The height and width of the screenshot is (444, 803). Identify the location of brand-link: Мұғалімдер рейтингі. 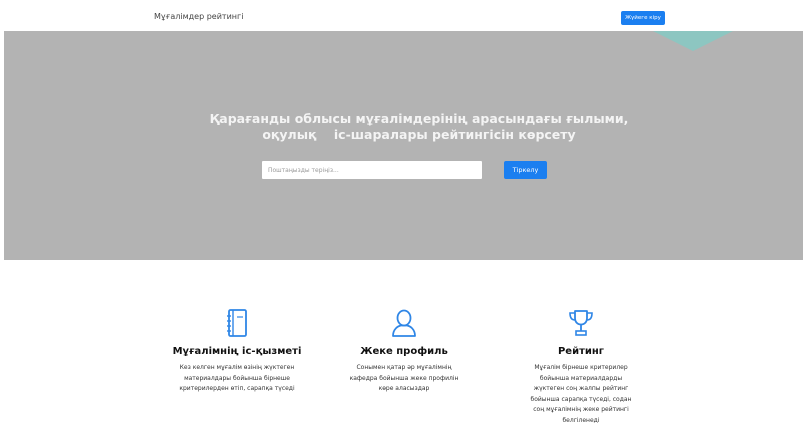
(198, 16).